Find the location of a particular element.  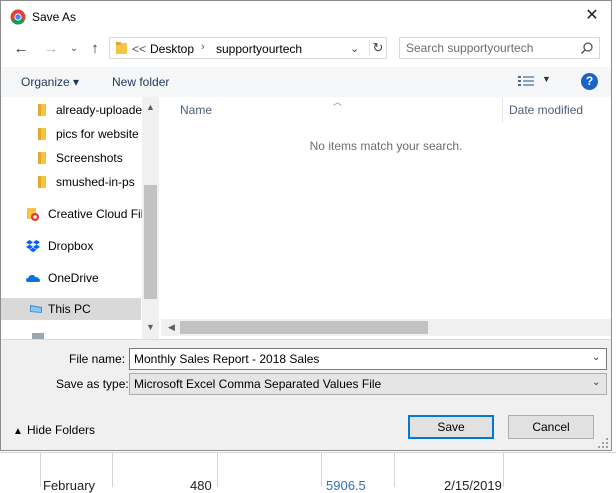

column-separator is located at coordinates (502, 110).